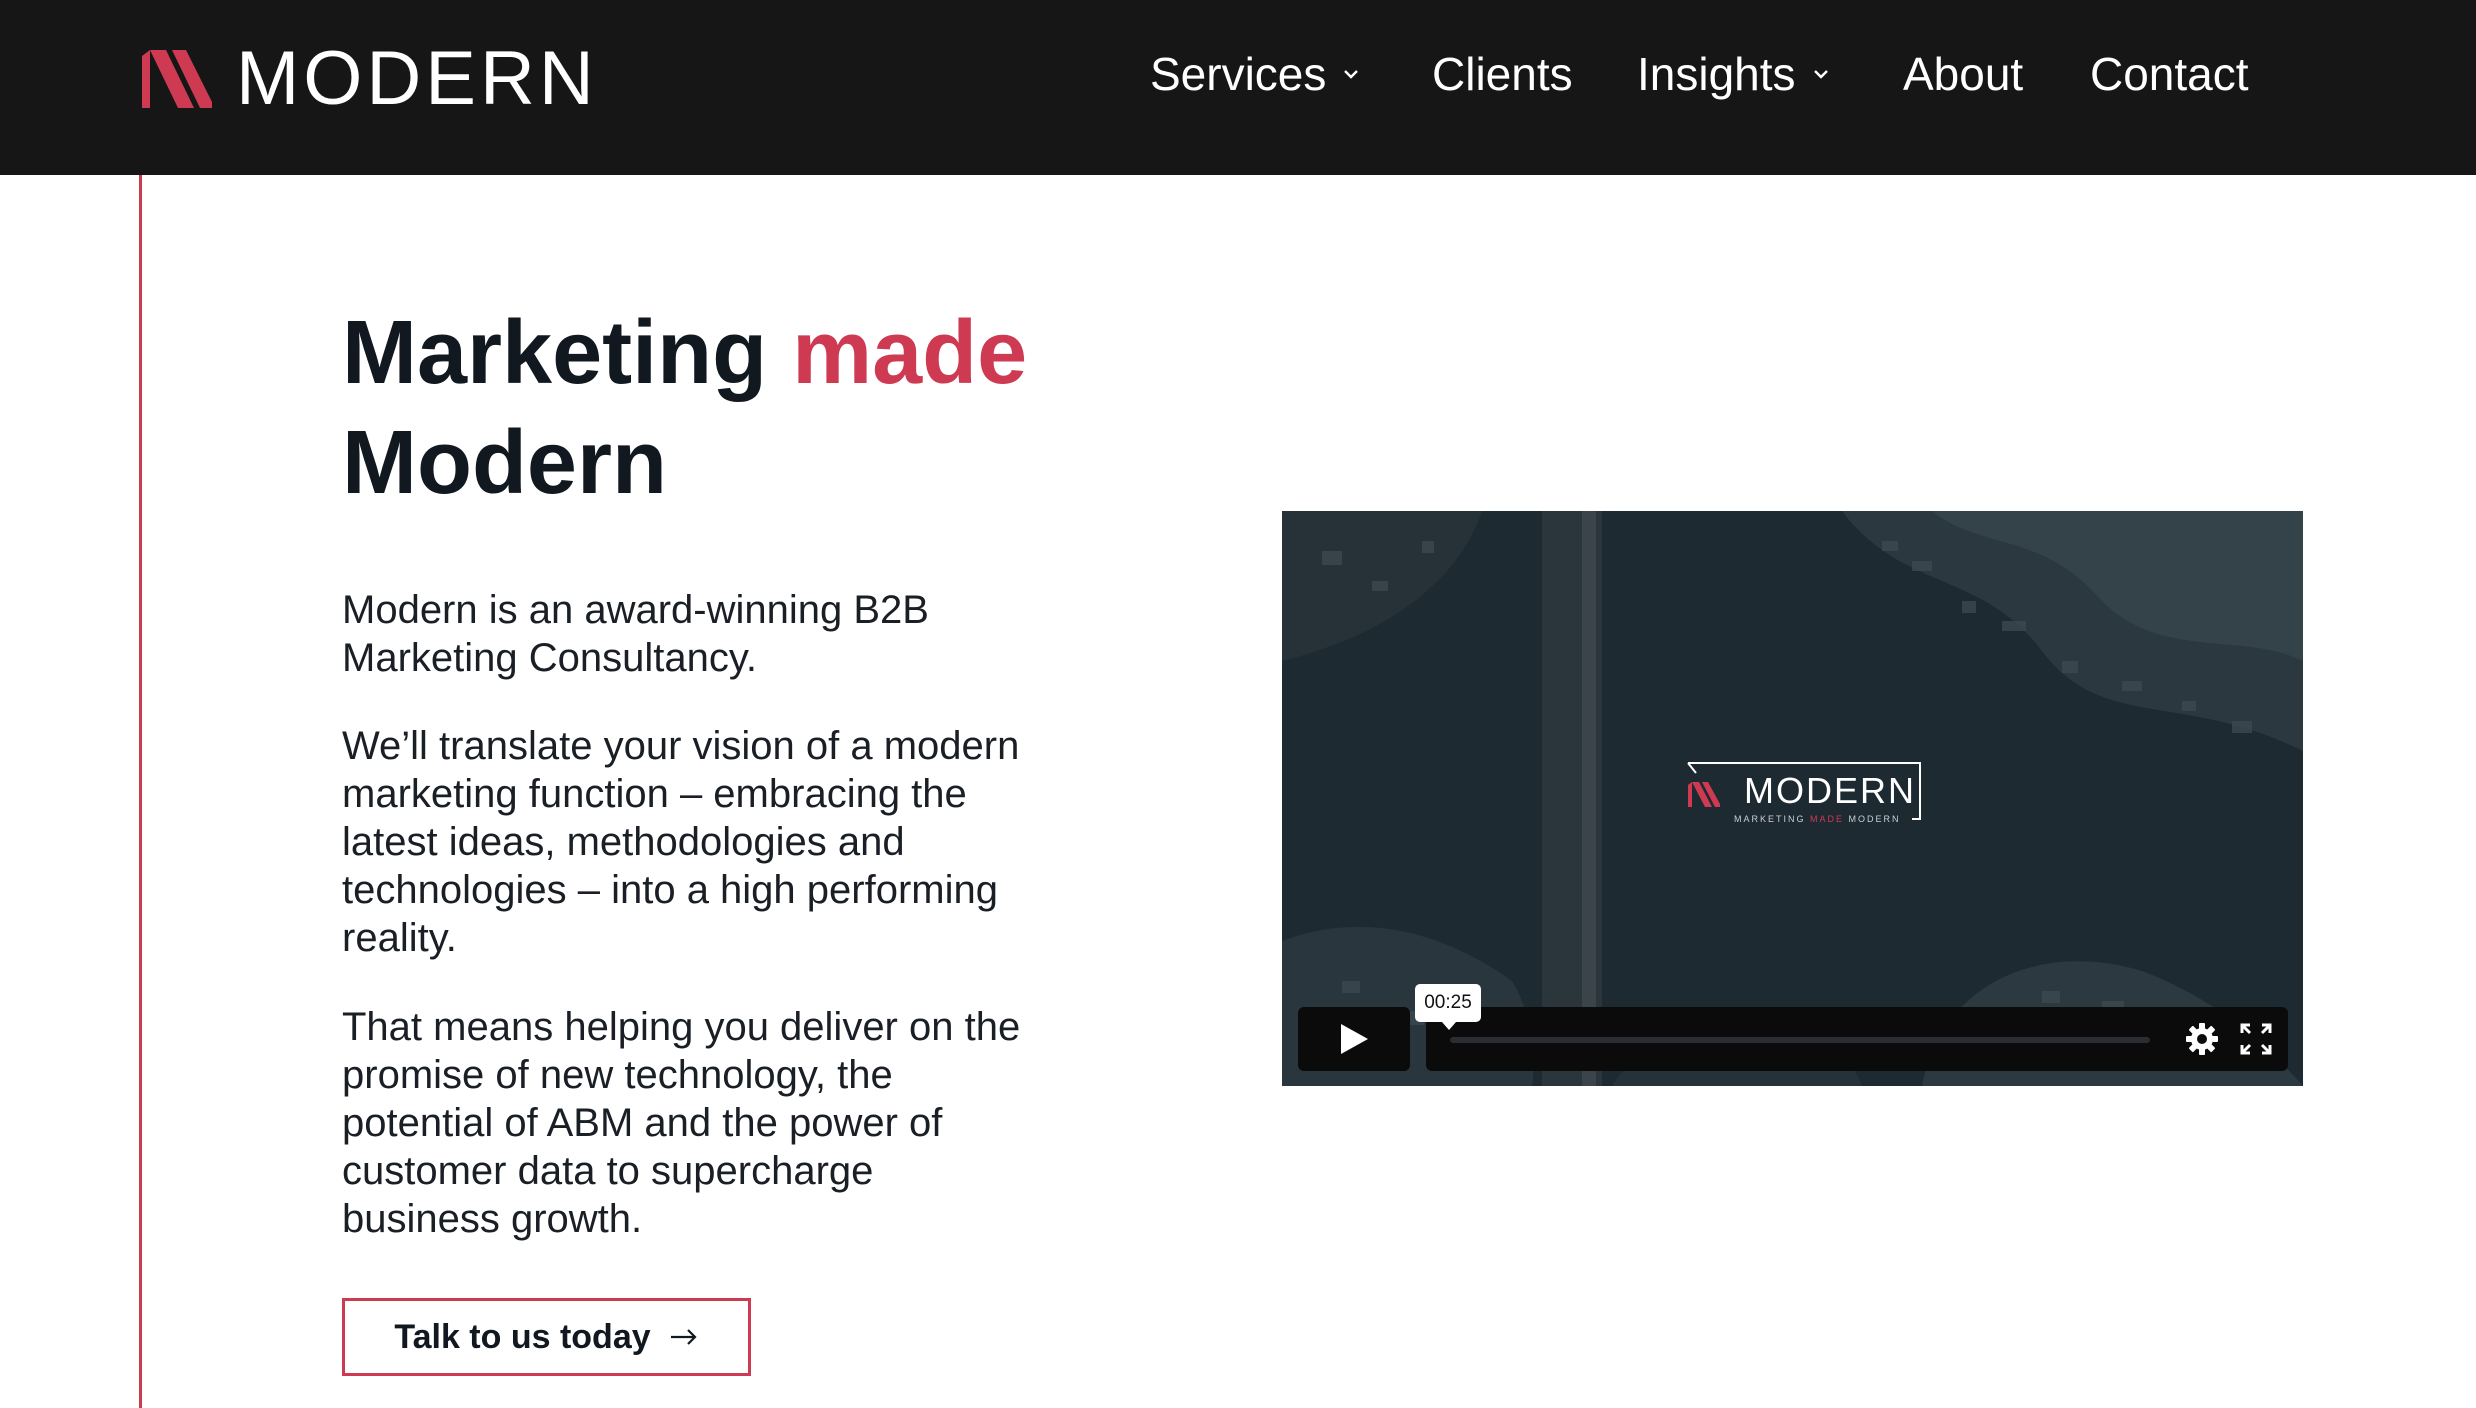 The image size is (2476, 1408). I want to click on nav-label: Services, so click(1238, 74).